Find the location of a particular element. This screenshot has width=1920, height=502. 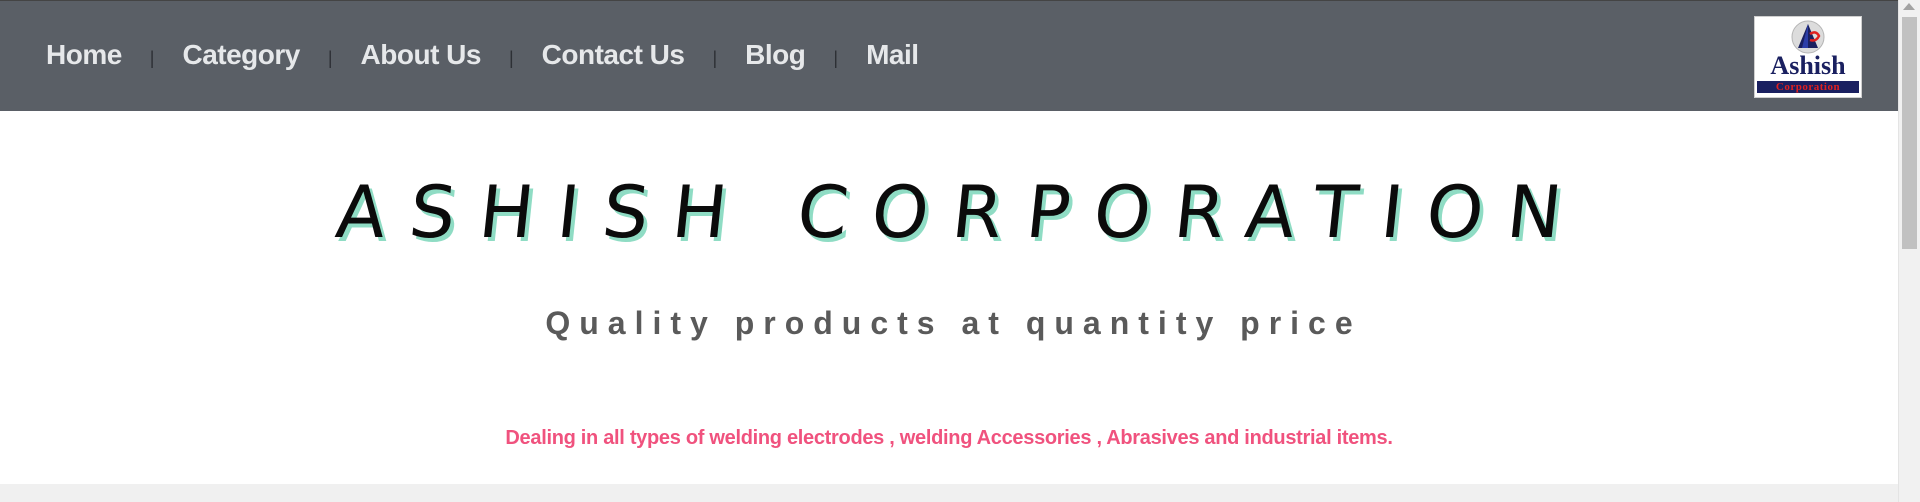

hero-tagline: Quality products at quantity price is located at coordinates (953, 323).